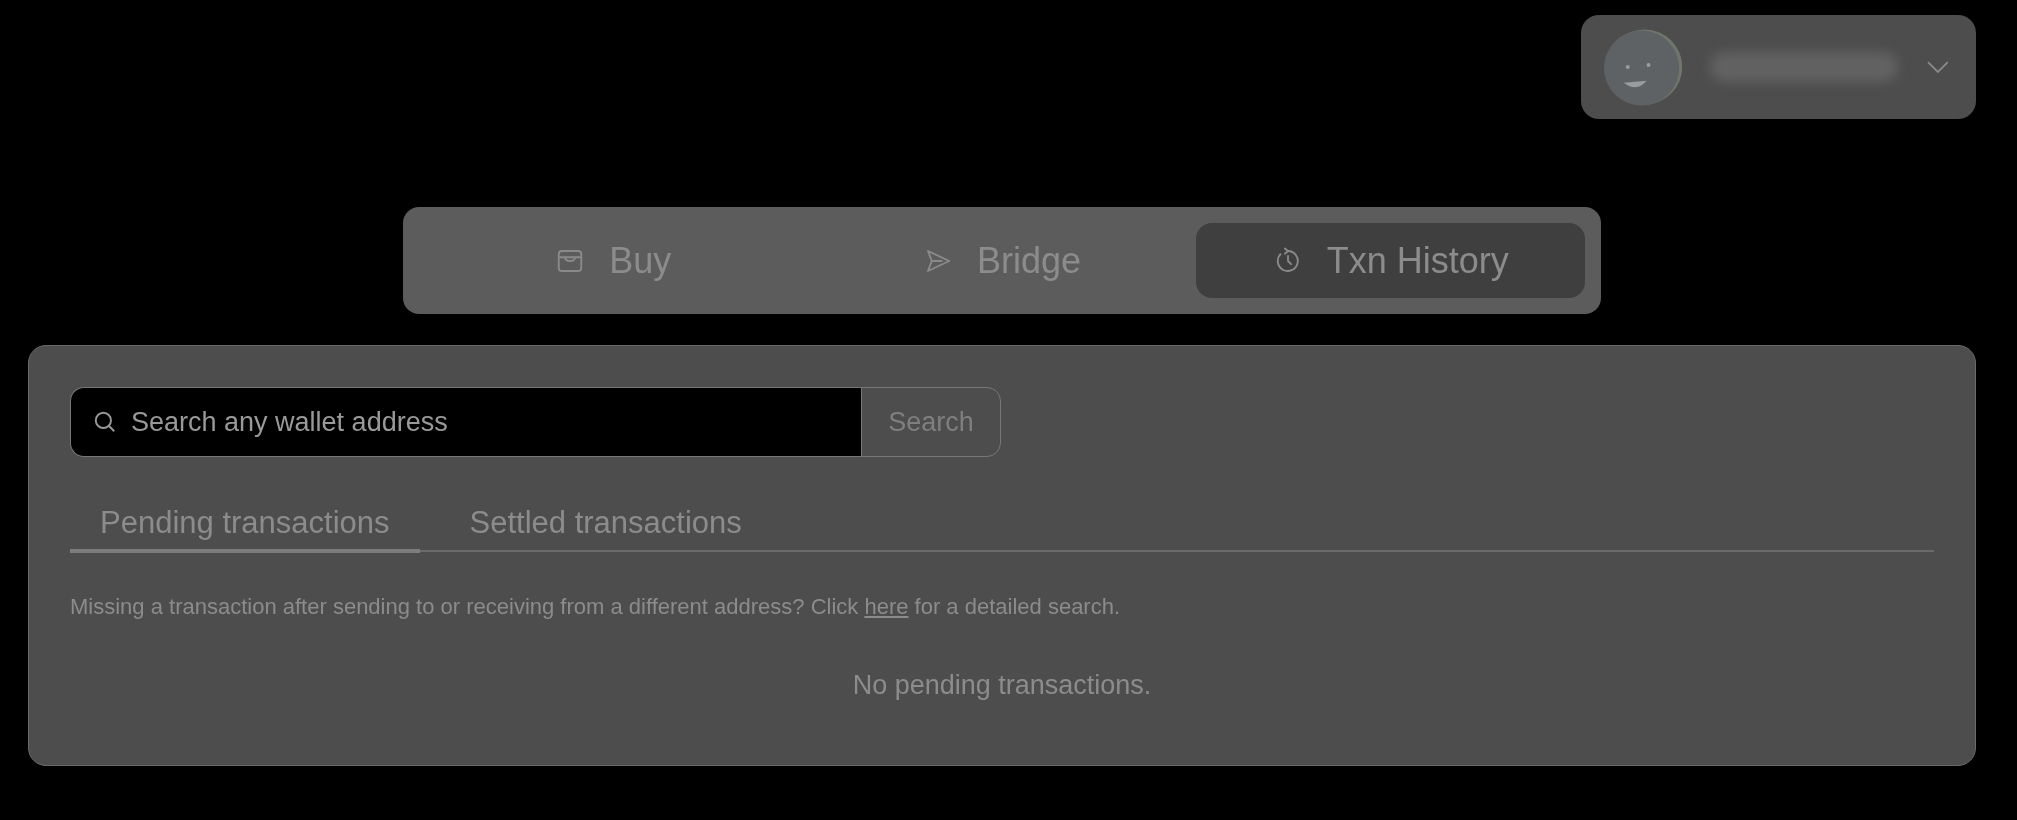 The width and height of the screenshot is (2017, 820). What do you see at coordinates (596, 607) in the screenshot?
I see `help-text: Missing a transaction after sending to or receiving from a different address? Click here for a detailed search.` at bounding box center [596, 607].